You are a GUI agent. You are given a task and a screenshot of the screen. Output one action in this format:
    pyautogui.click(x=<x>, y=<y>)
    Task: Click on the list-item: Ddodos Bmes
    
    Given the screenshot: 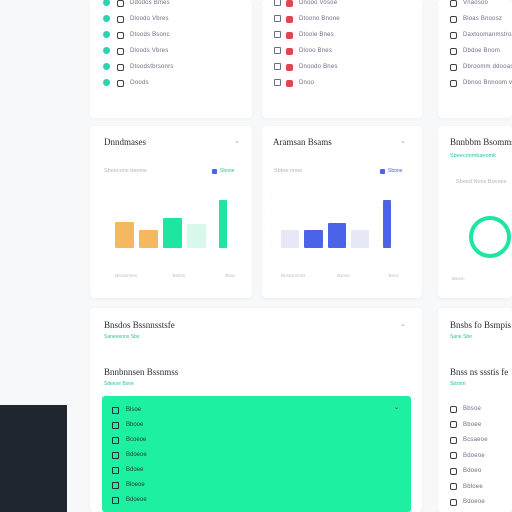 What is the action you would take?
    pyautogui.click(x=143, y=4)
    